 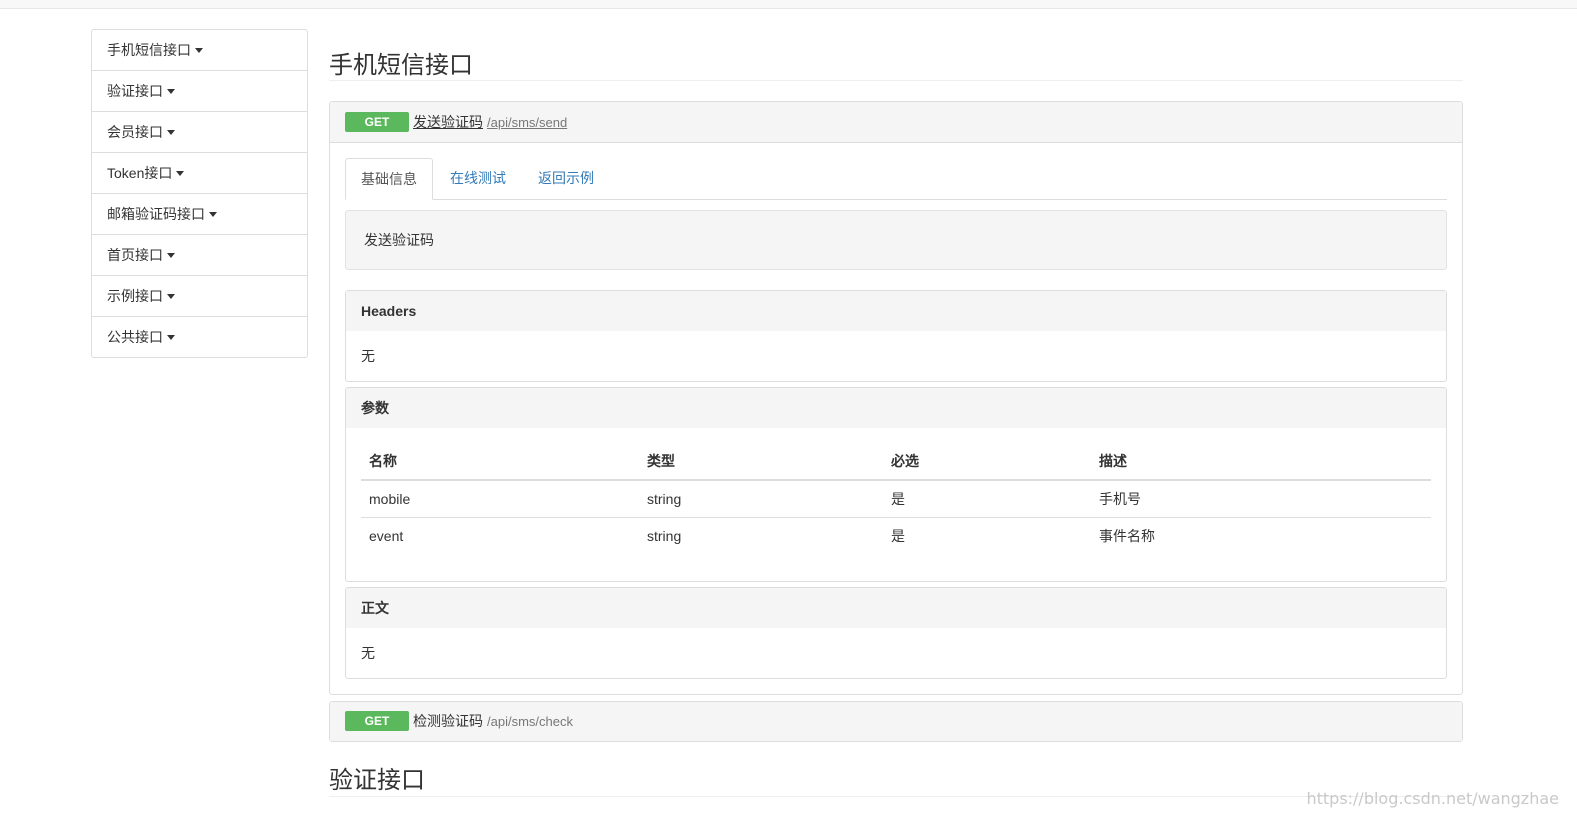 I want to click on sidebar-item-demo: 示例接口, so click(x=199, y=295).